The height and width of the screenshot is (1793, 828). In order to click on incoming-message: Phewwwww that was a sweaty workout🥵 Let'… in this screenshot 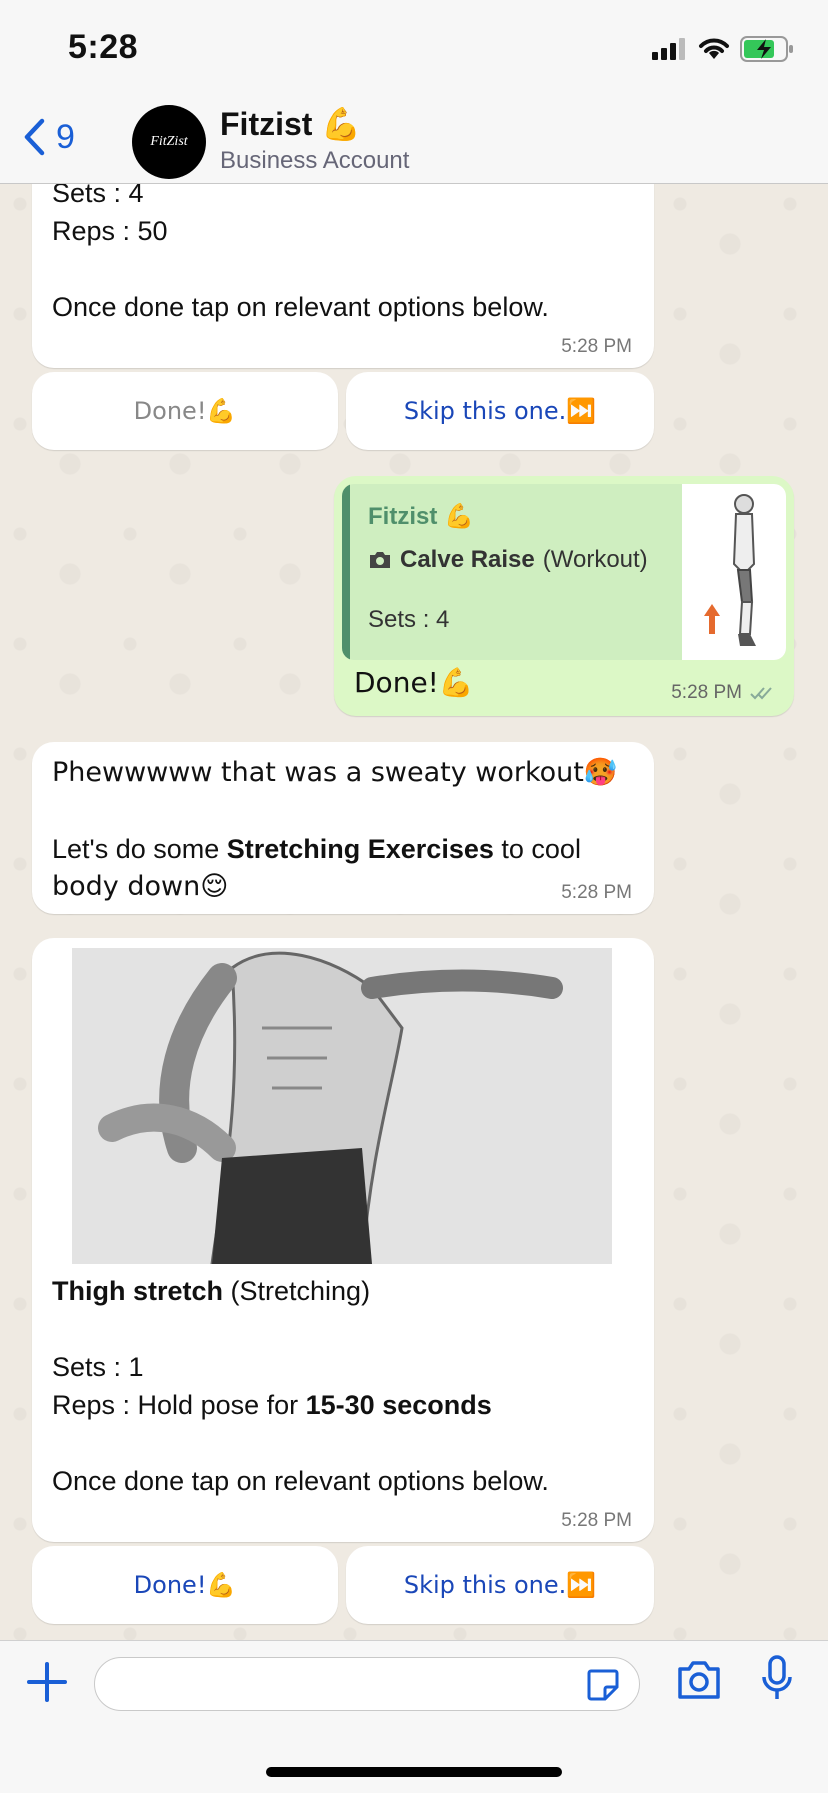, I will do `click(343, 828)`.